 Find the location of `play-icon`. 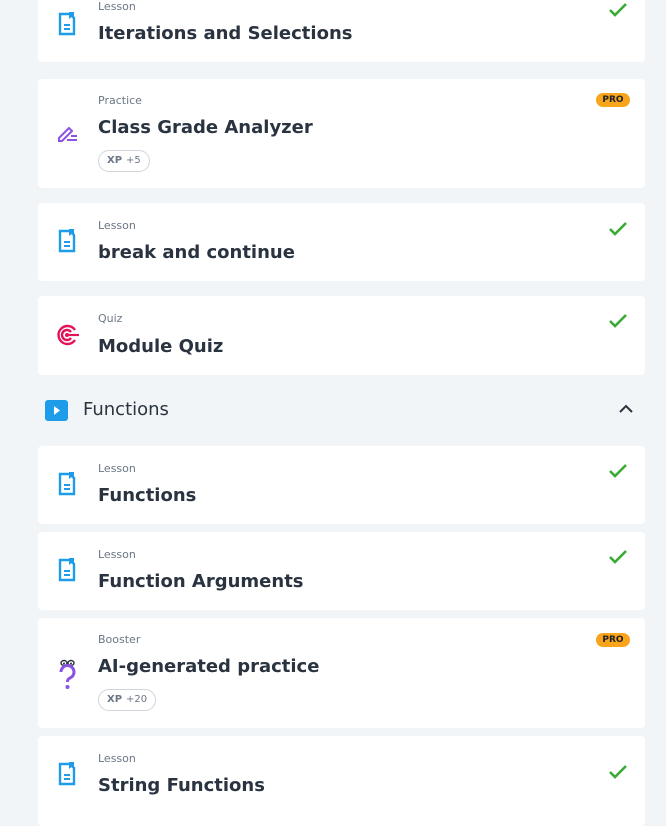

play-icon is located at coordinates (56, 410).